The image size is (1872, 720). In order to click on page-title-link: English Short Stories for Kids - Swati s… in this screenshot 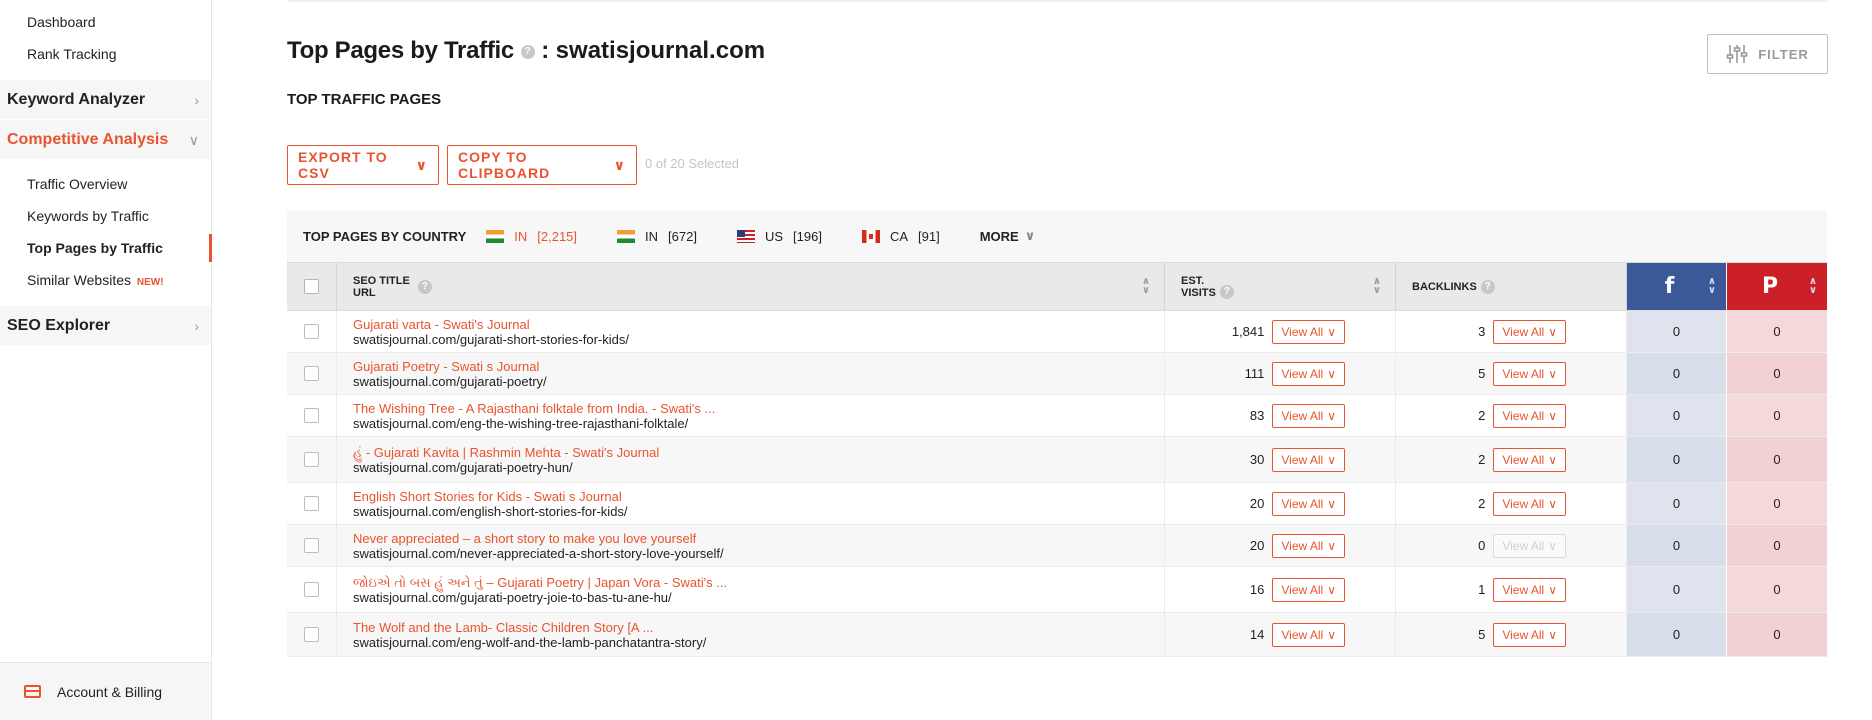, I will do `click(487, 496)`.